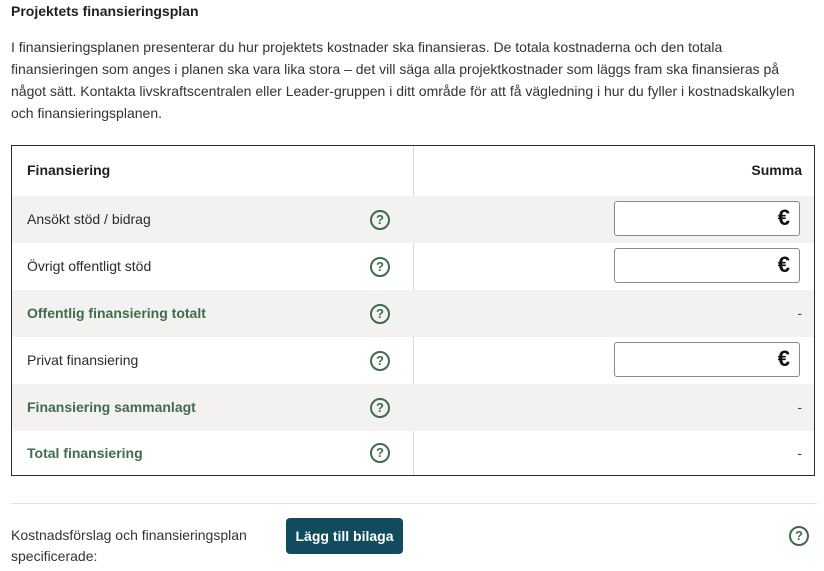  I want to click on private-financing-field: €, so click(707, 359).